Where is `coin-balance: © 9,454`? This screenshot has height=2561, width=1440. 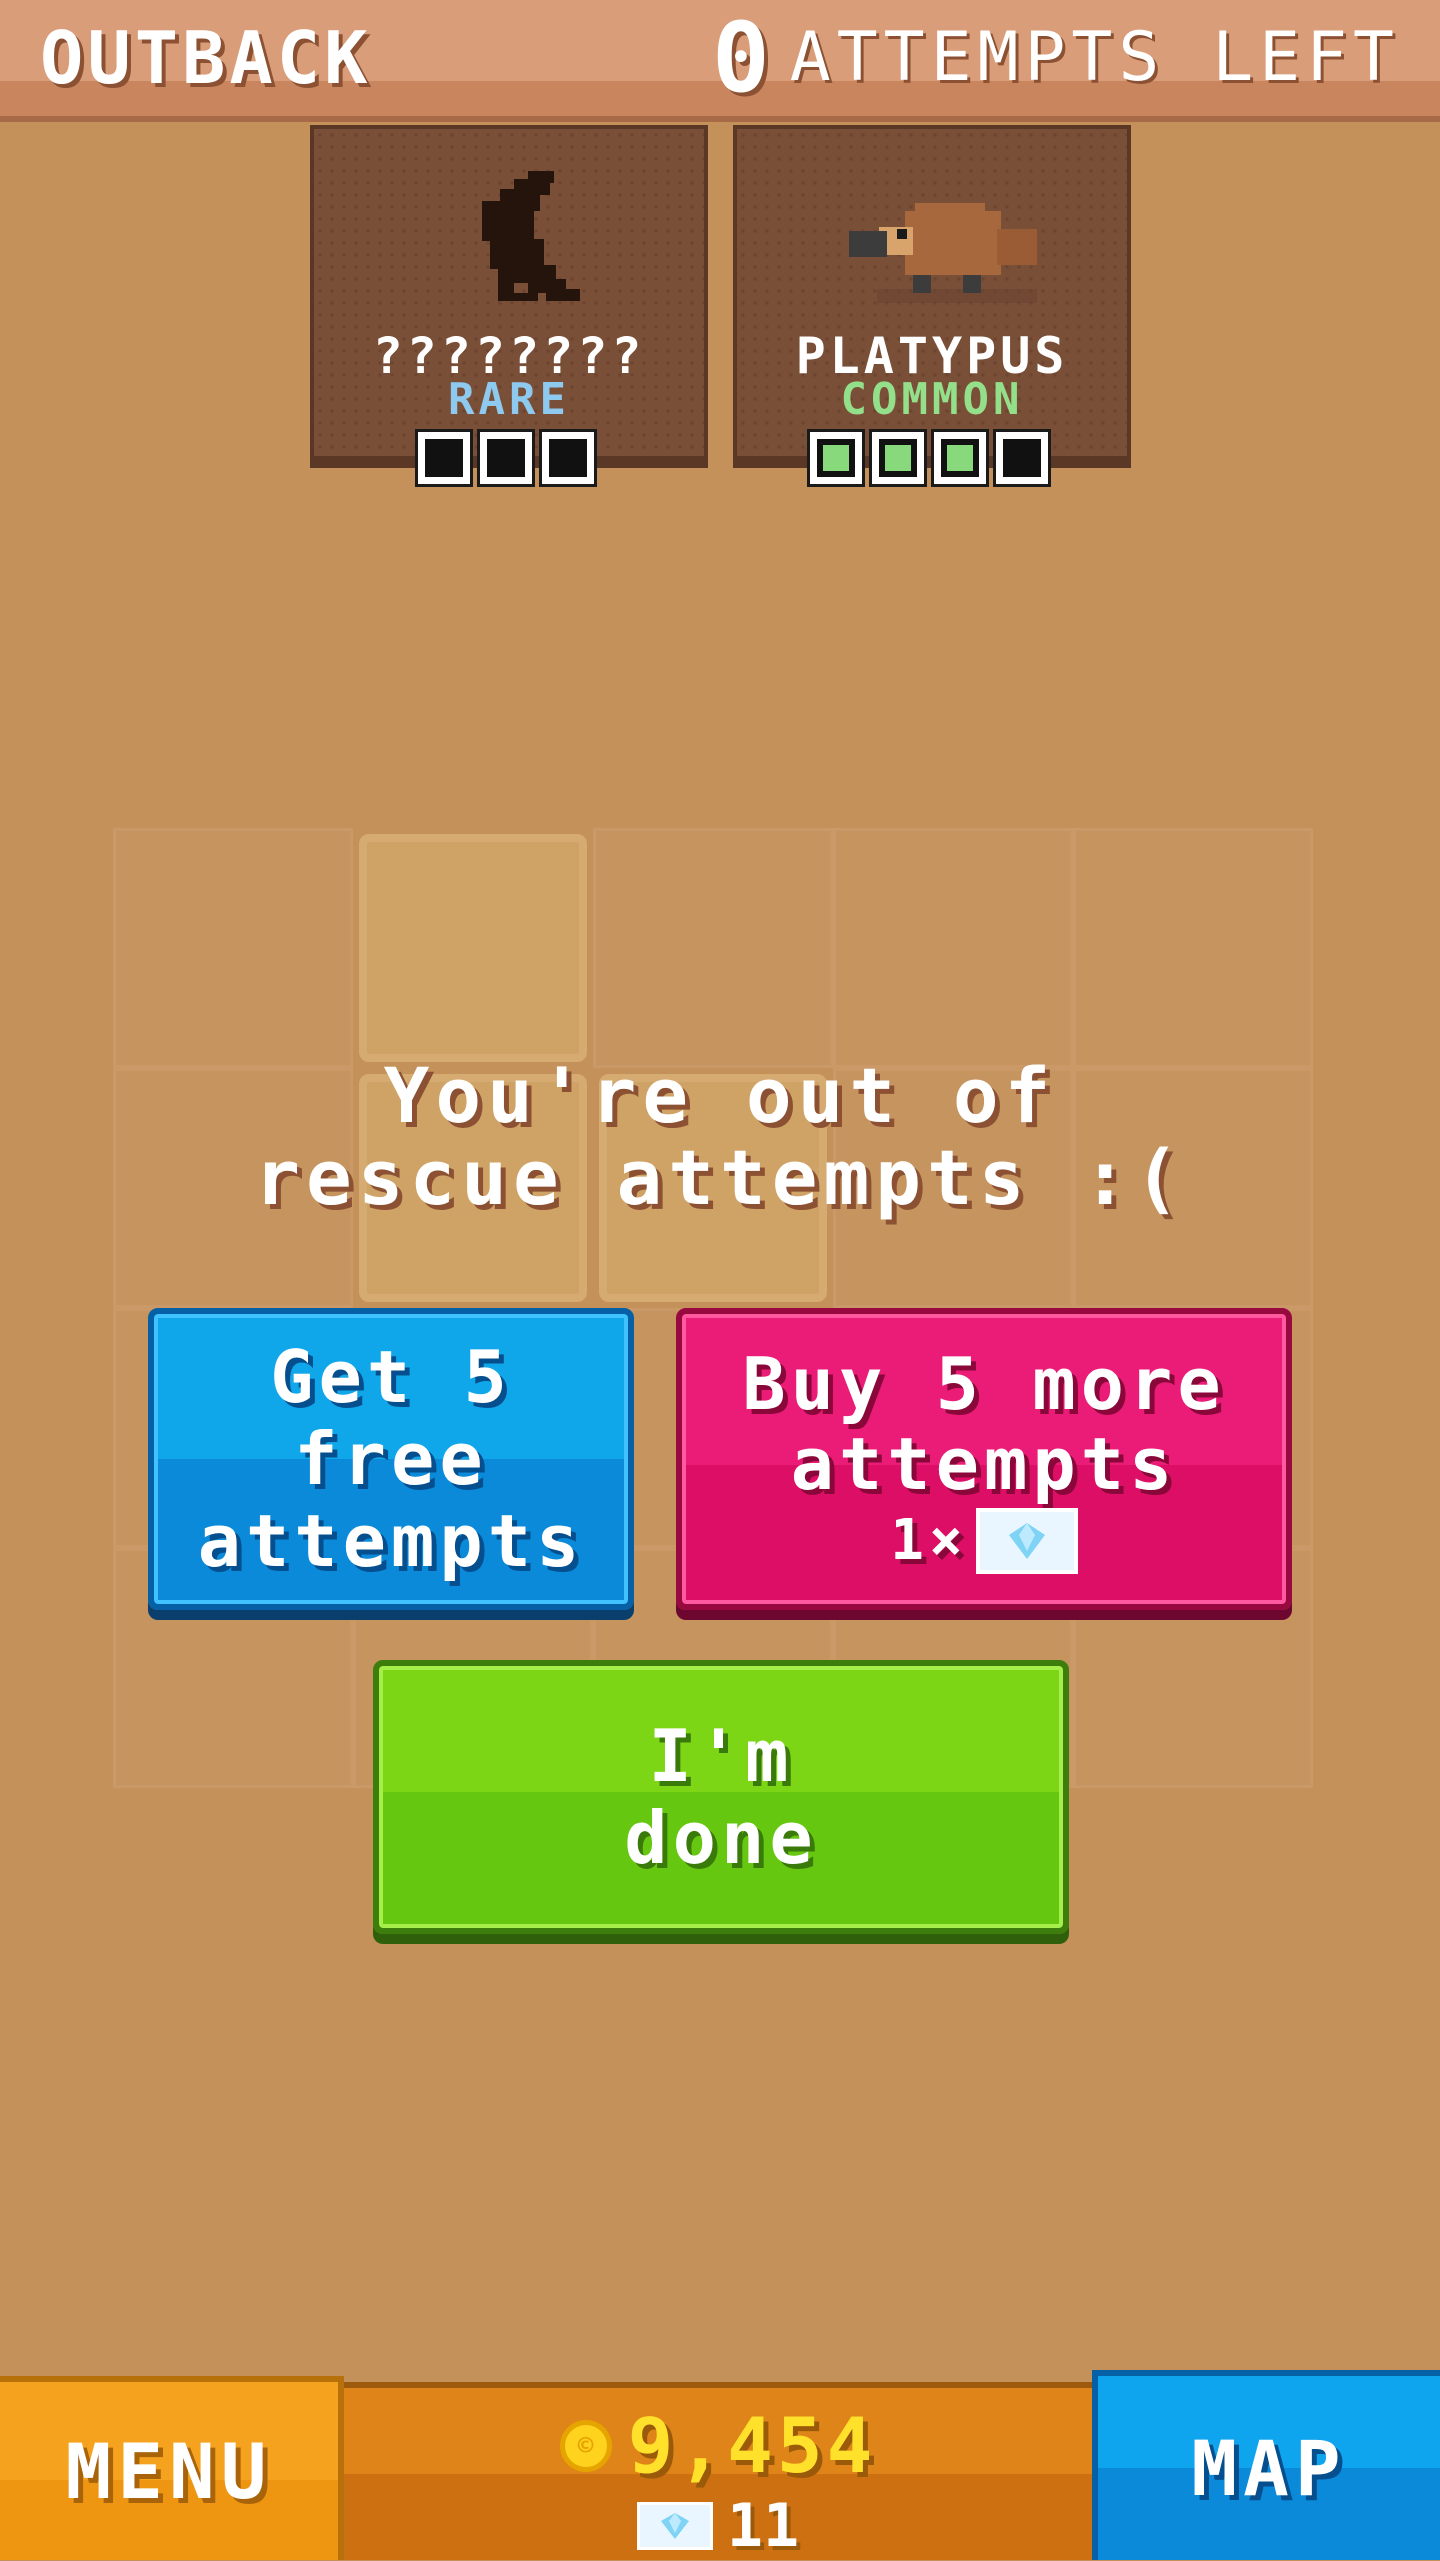
coin-balance: © 9,454 is located at coordinates (718, 2446).